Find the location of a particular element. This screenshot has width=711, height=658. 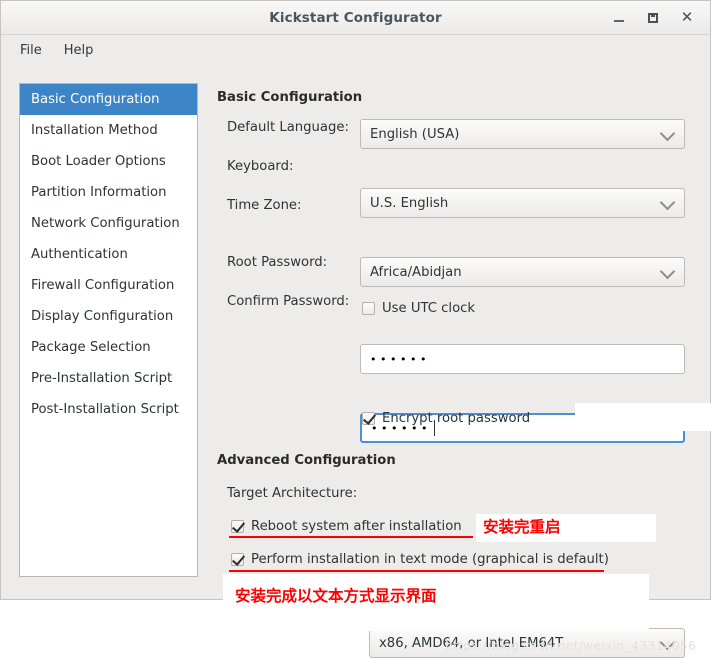

target-architecture-row: Target Architecture: is located at coordinates (297, 493).